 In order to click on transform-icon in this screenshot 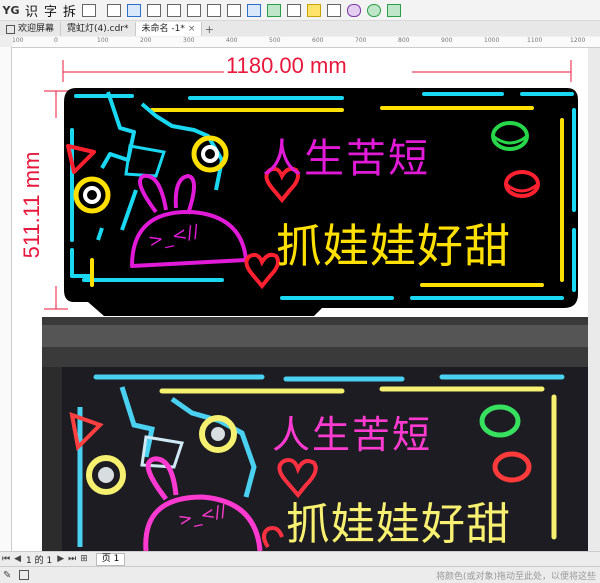, I will do `click(214, 10)`.